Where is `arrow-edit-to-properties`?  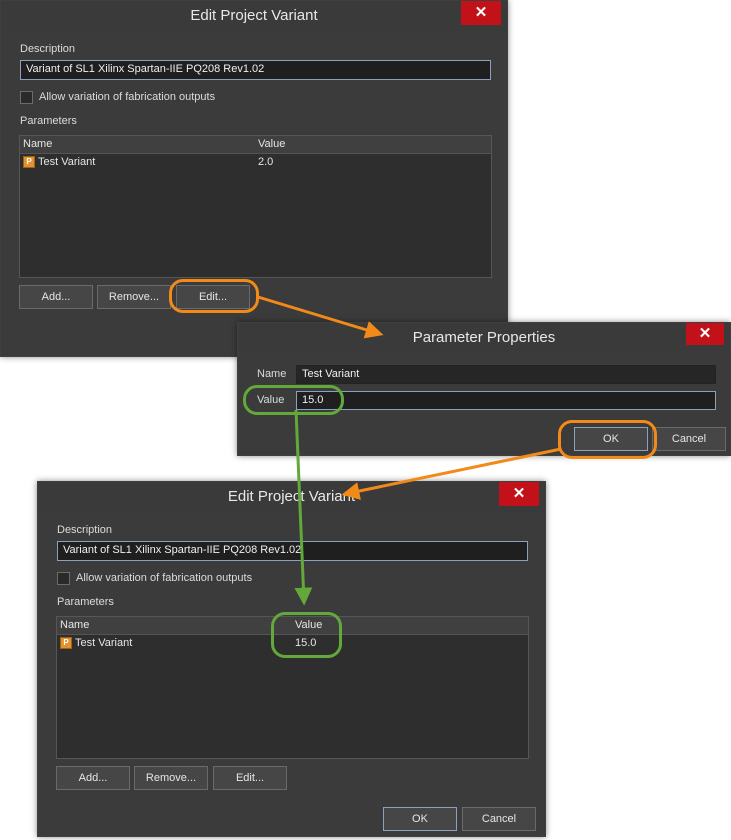
arrow-edit-to-properties is located at coordinates (320, 317).